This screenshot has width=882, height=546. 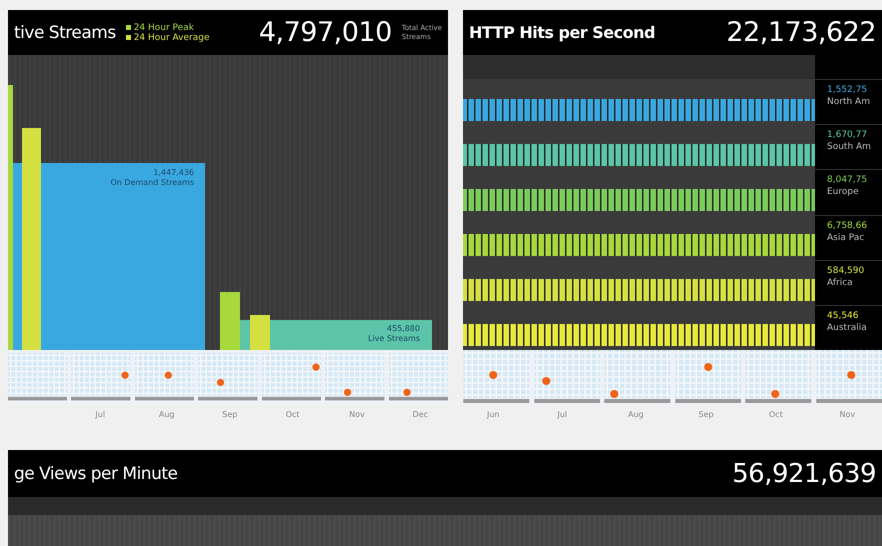 What do you see at coordinates (65, 32) in the screenshot?
I see `panel-title: tive Streams` at bounding box center [65, 32].